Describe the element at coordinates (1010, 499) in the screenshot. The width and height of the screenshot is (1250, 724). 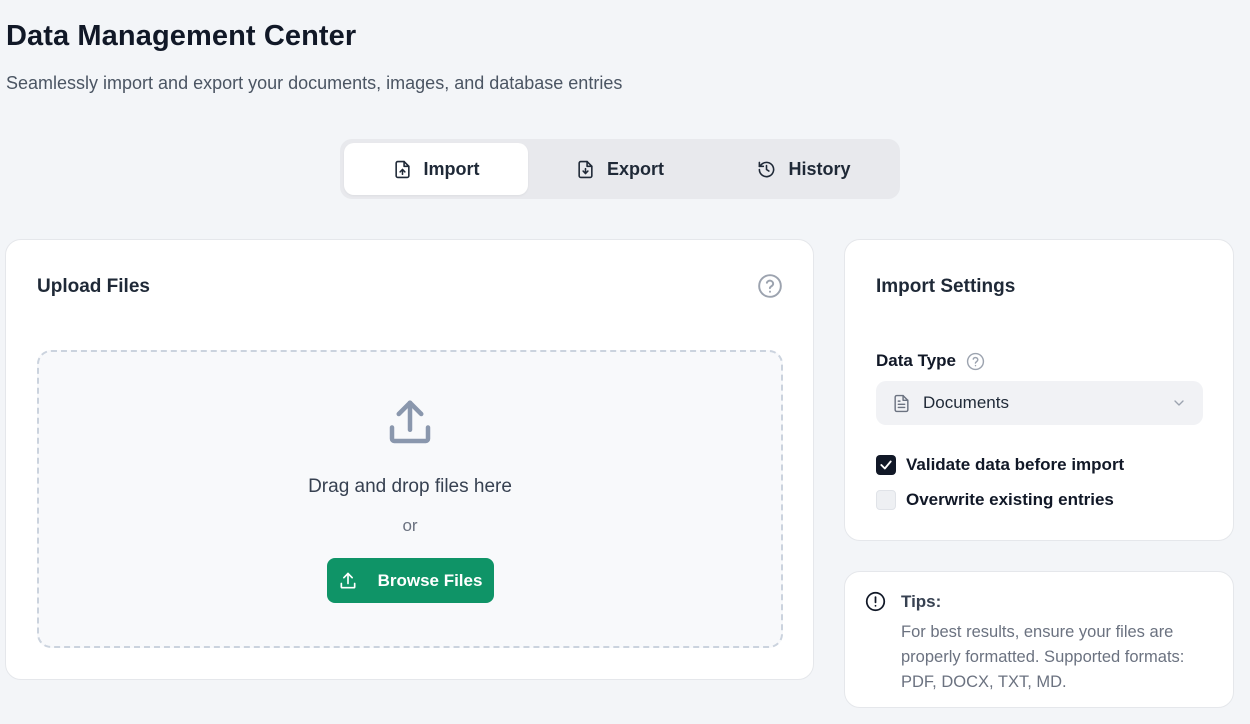
I see `overwrite-entries-label: Overwrite existing entries` at that location.